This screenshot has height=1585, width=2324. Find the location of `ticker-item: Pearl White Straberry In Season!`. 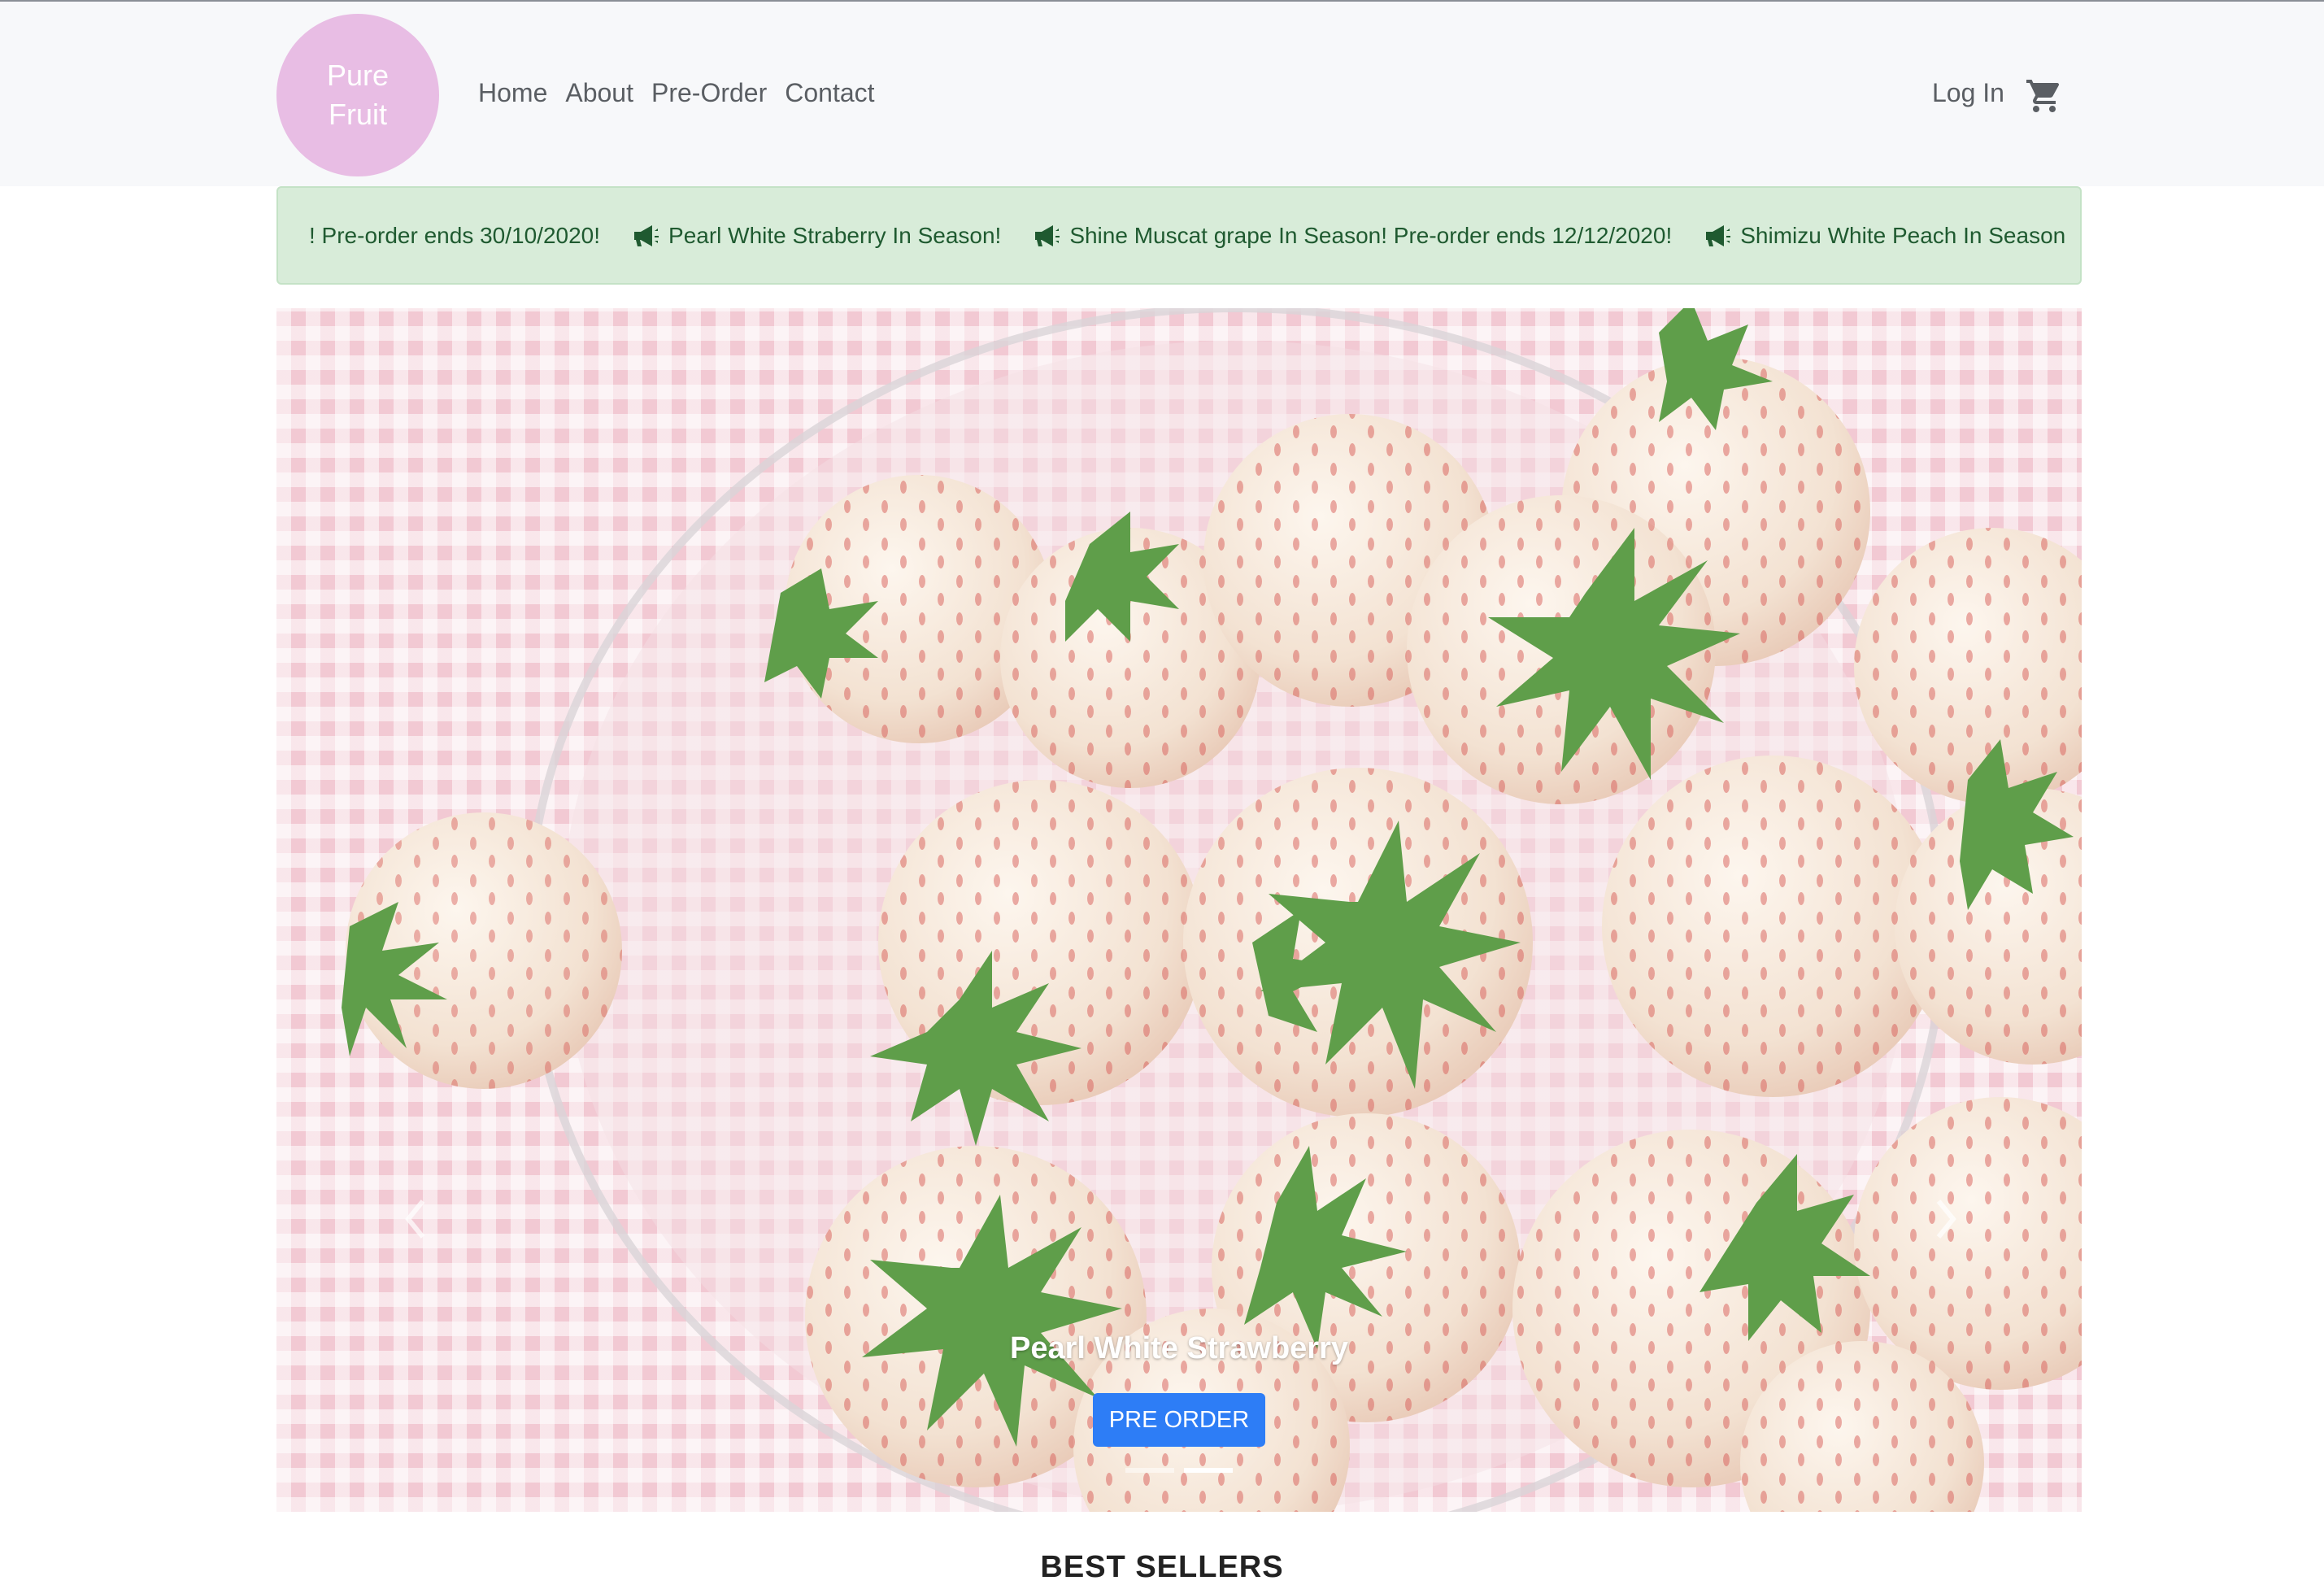

ticker-item: Pearl White Straberry In Season! is located at coordinates (817, 236).